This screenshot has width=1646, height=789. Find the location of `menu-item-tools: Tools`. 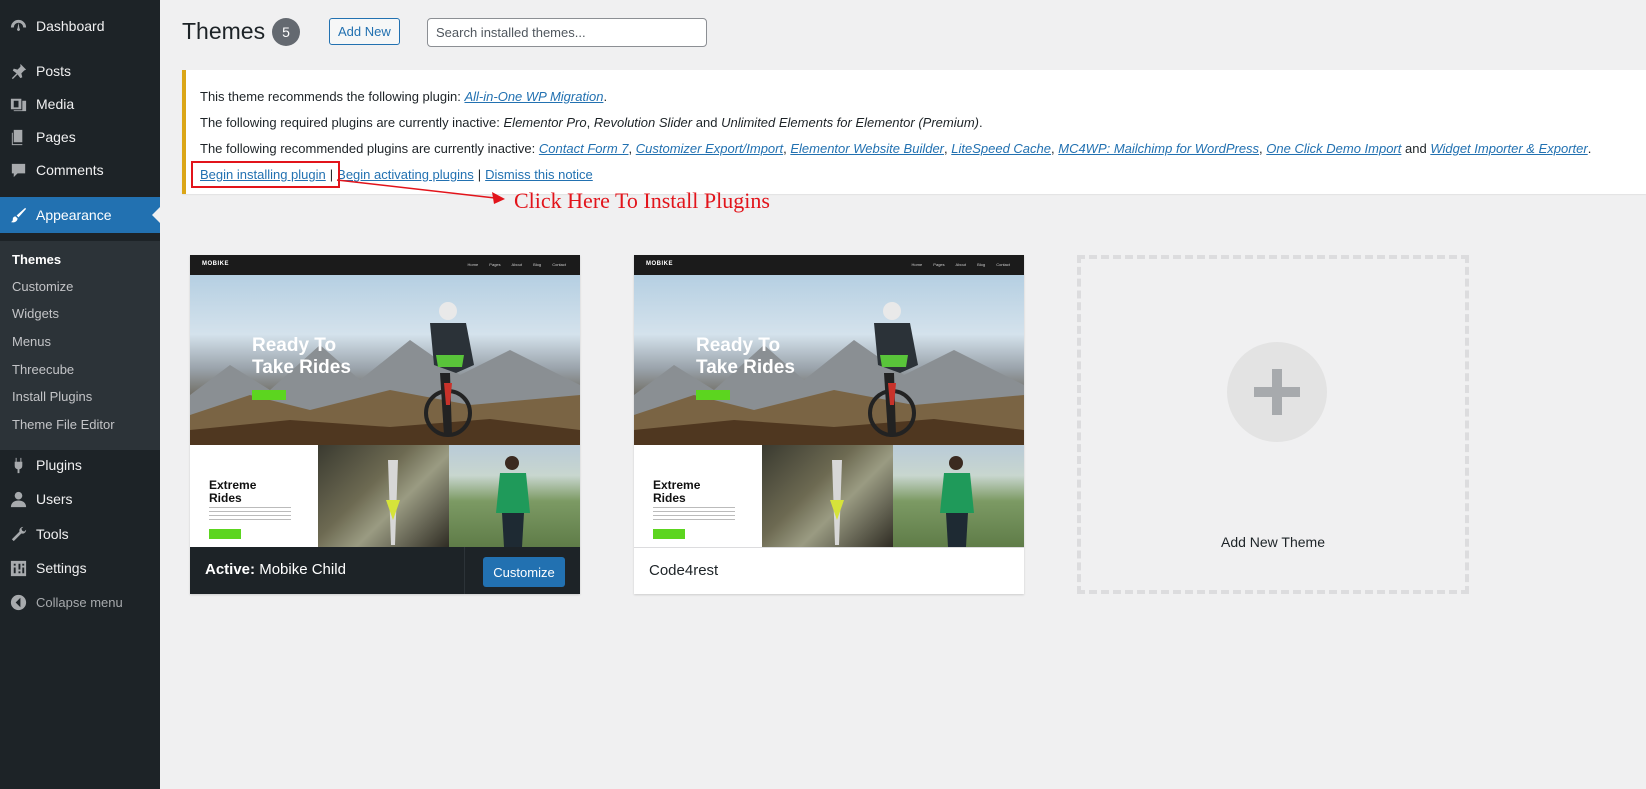

menu-item-tools: Tools is located at coordinates (80, 534).